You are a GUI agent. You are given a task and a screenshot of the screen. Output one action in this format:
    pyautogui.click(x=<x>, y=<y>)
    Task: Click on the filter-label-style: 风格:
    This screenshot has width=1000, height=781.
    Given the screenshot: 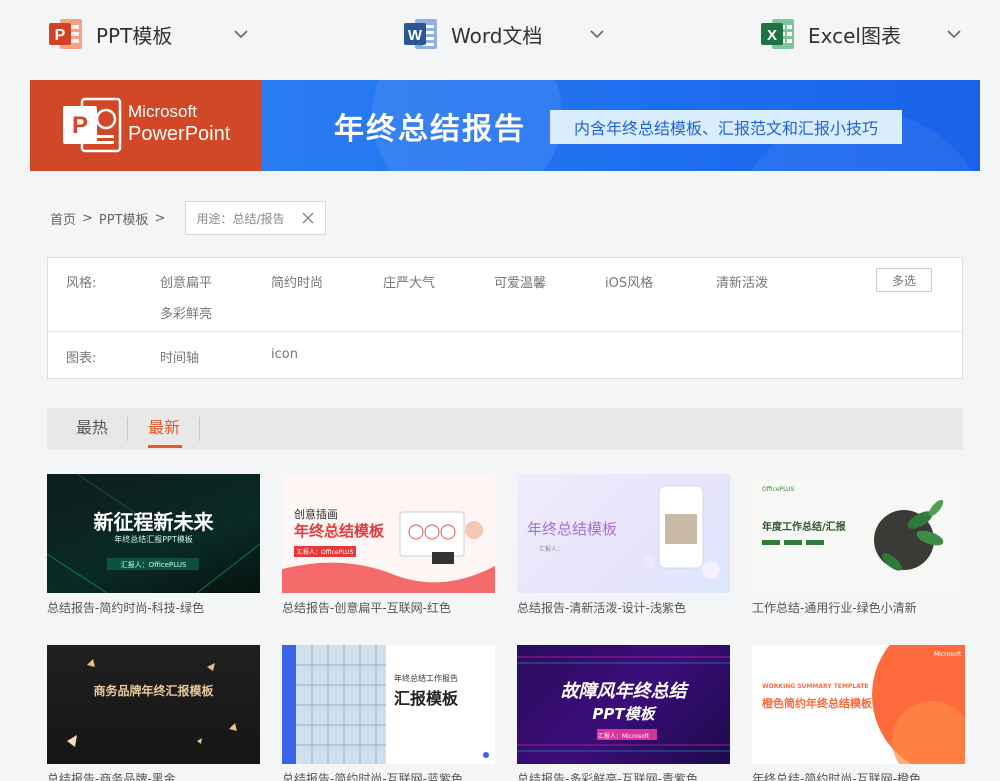 What is the action you would take?
    pyautogui.click(x=81, y=283)
    